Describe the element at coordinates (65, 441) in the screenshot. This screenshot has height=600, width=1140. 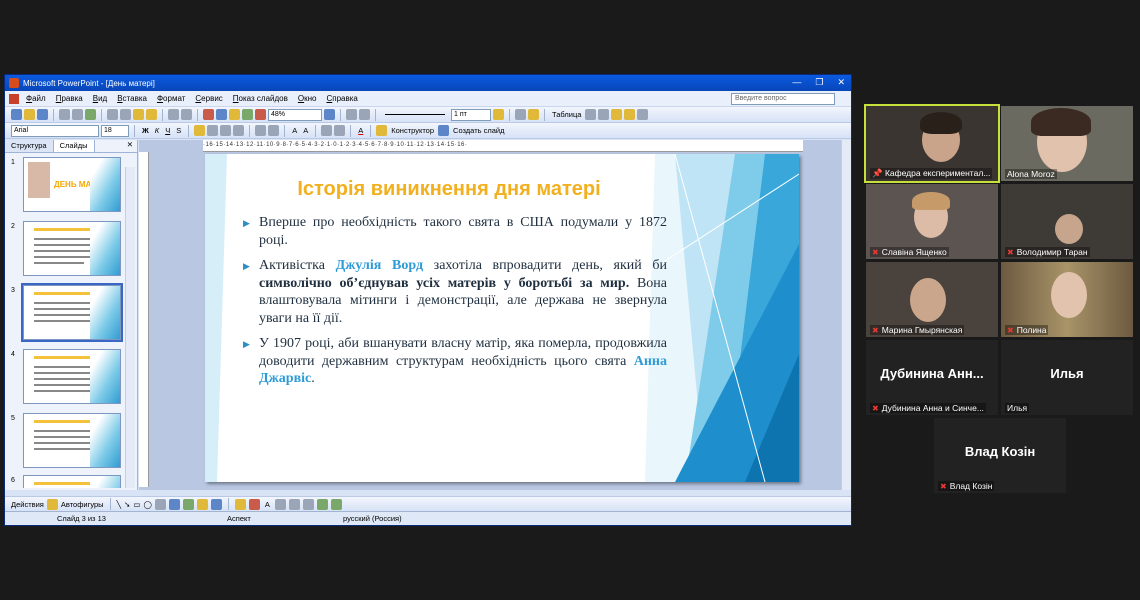
I see `slide-thumbnail-5: 5` at that location.